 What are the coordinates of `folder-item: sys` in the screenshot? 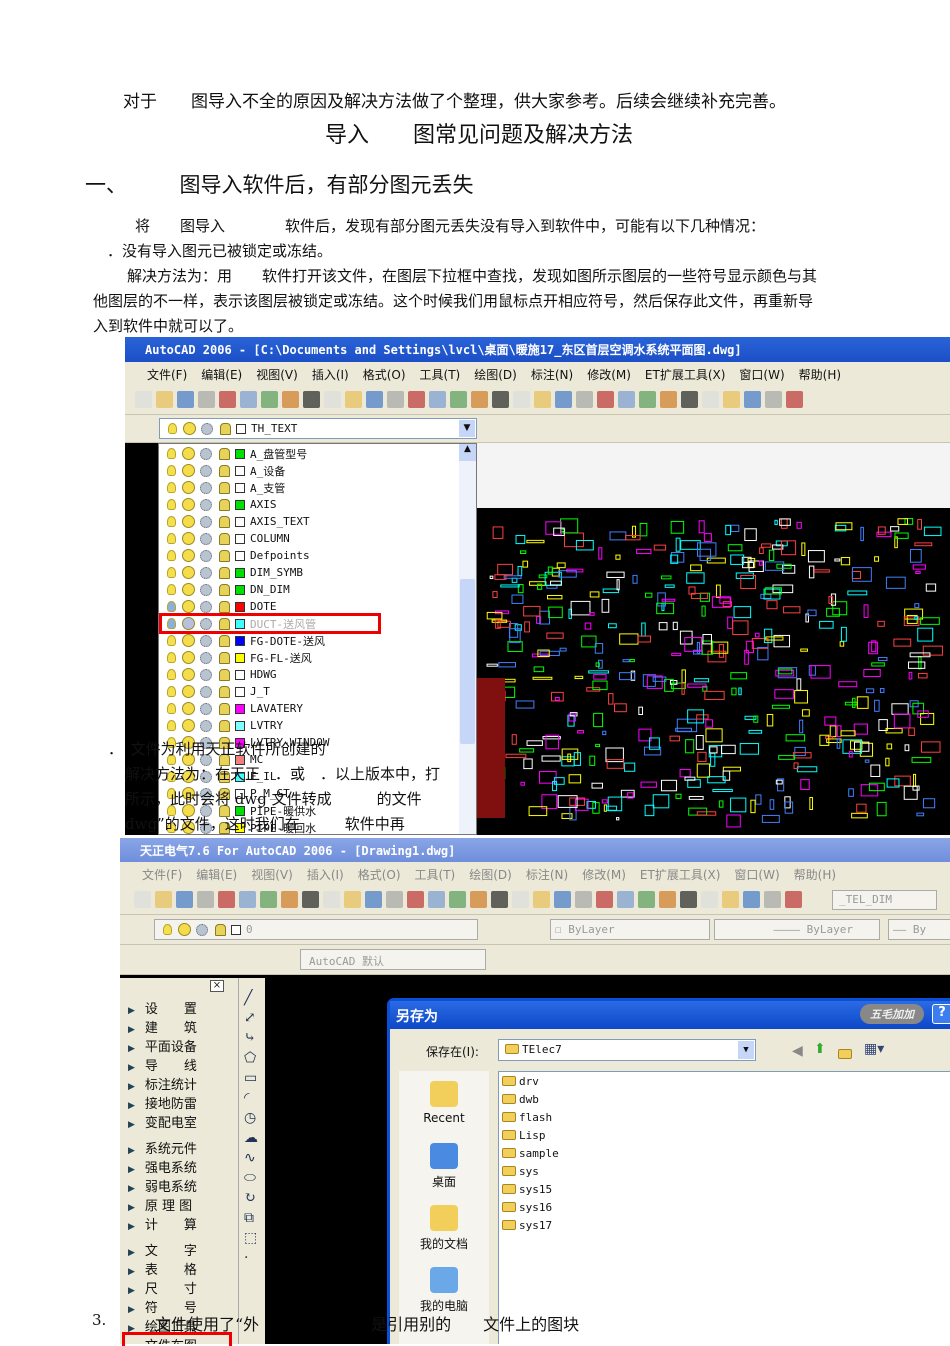 It's located at (520, 1171).